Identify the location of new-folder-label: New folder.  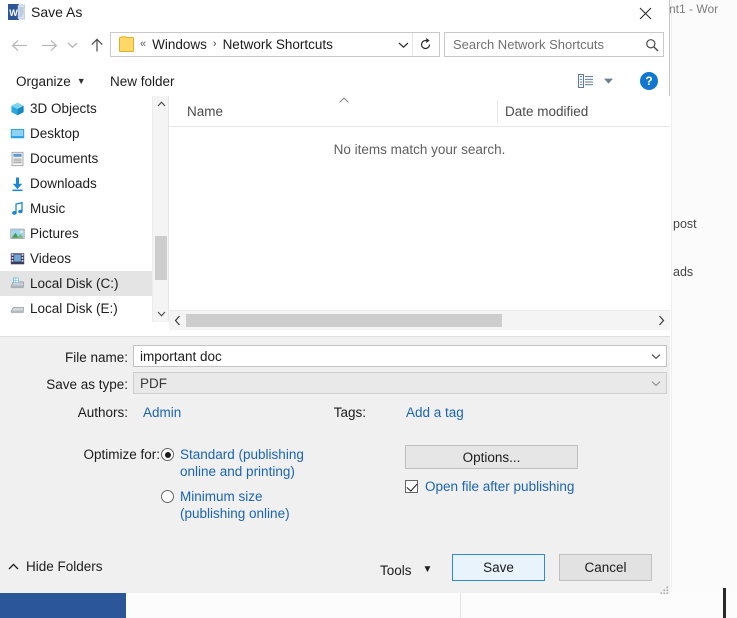
(142, 81).